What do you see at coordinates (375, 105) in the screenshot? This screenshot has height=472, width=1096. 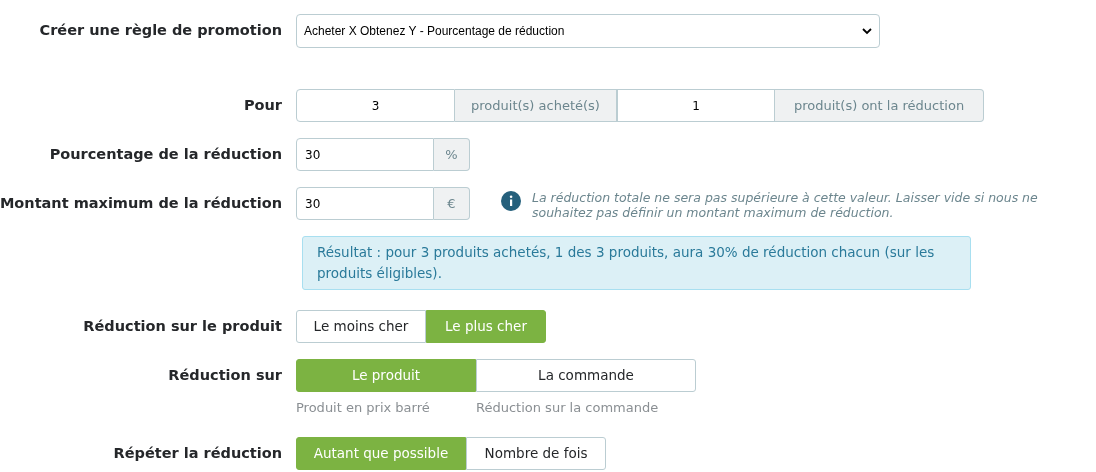 I see `number-field: 3` at bounding box center [375, 105].